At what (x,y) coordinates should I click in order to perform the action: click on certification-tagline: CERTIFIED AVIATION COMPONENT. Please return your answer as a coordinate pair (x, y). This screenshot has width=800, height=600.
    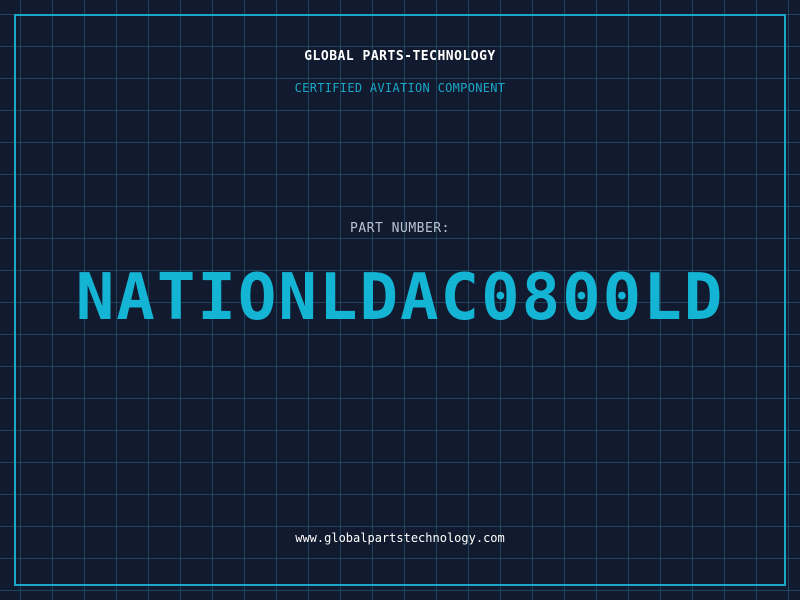
    Looking at the image, I should click on (400, 88).